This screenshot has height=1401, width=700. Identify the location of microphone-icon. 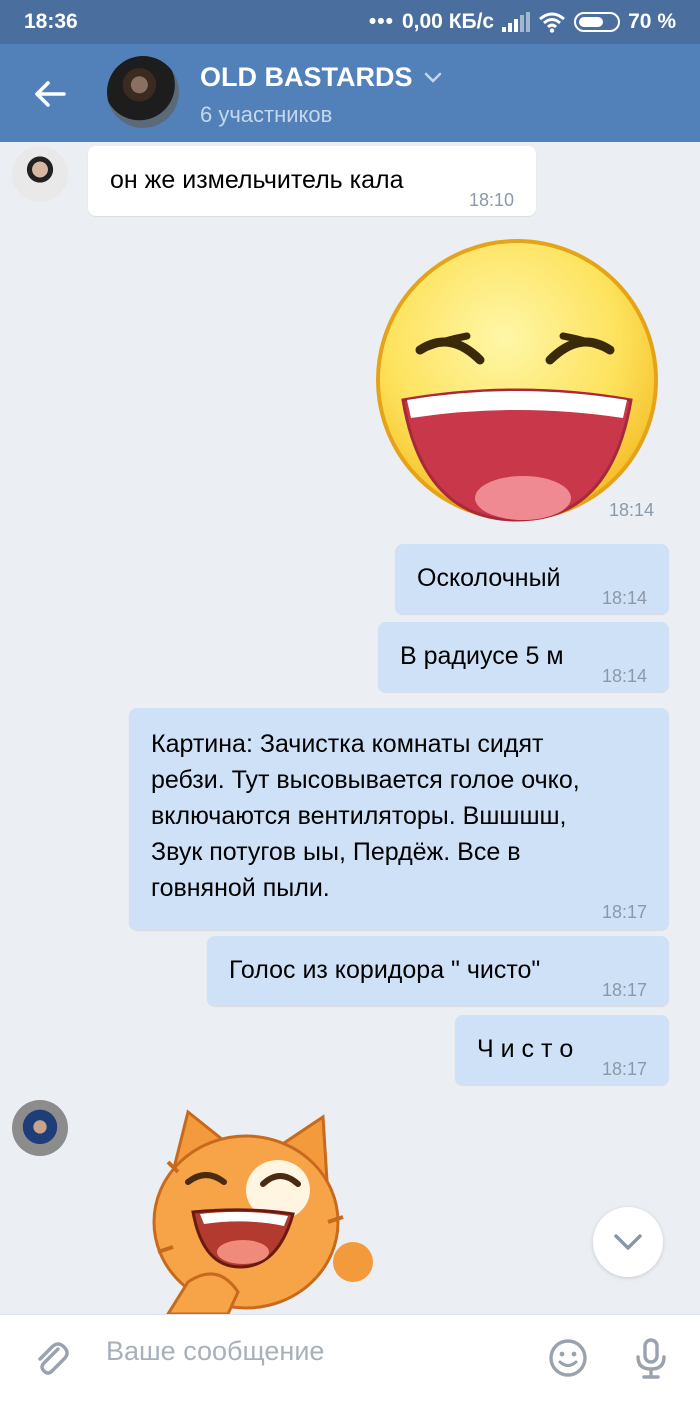
(651, 1358).